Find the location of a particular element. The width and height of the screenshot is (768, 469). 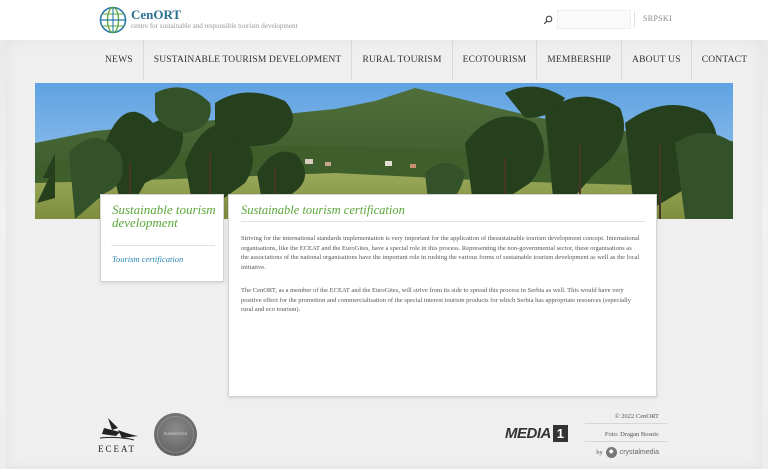

search-icon is located at coordinates (547, 19).